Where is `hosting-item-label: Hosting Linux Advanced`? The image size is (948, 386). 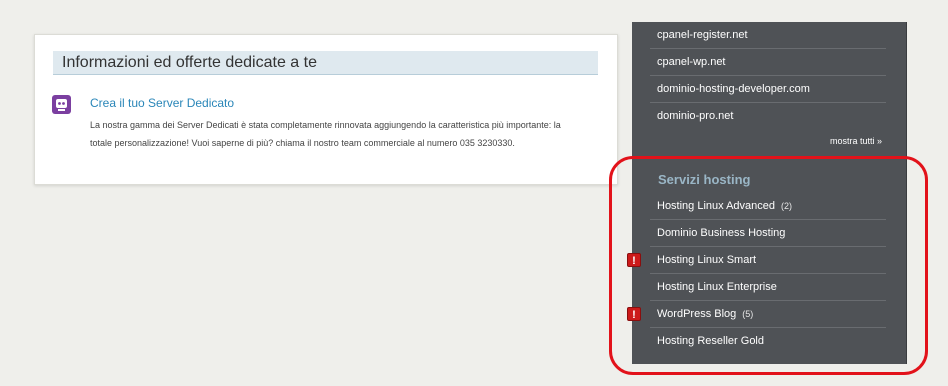 hosting-item-label: Hosting Linux Advanced is located at coordinates (716, 206).